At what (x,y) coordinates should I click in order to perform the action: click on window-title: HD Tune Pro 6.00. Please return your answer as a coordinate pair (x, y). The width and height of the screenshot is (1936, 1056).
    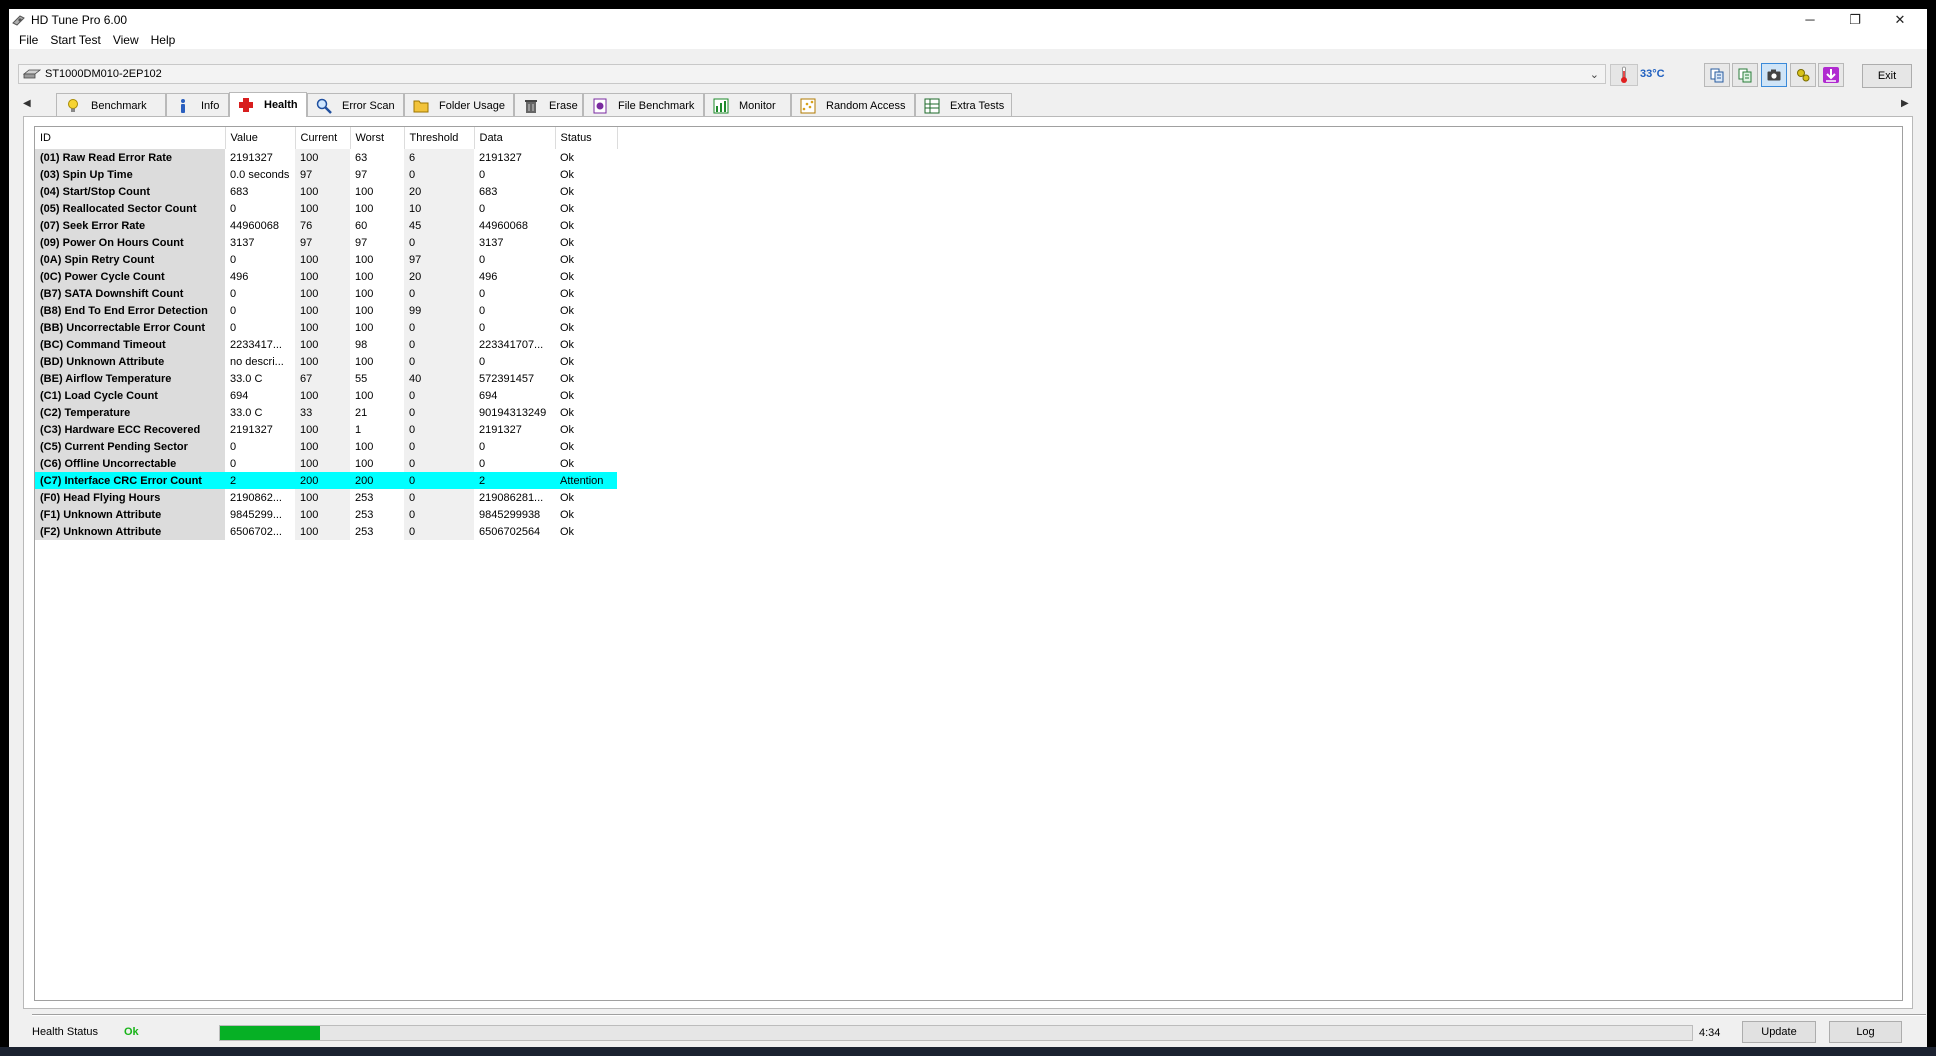
    Looking at the image, I should click on (79, 19).